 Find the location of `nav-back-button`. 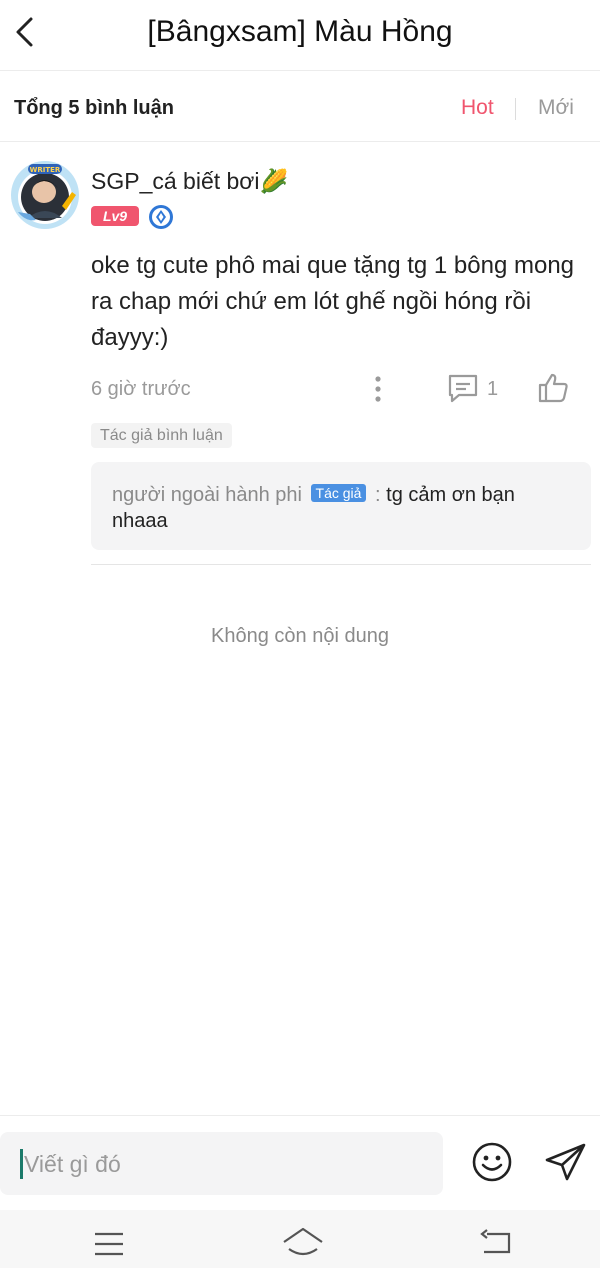

nav-back-button is located at coordinates (496, 1243).